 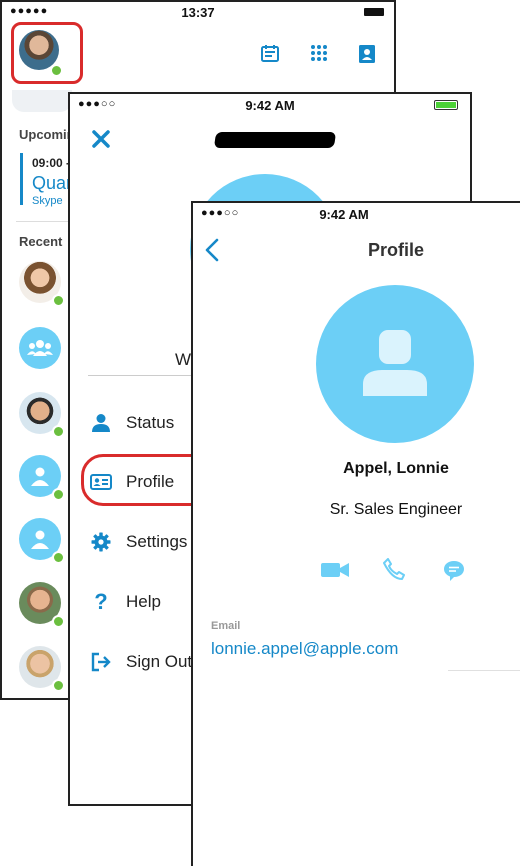 I want to click on status-time: 13:37, so click(x=198, y=12).